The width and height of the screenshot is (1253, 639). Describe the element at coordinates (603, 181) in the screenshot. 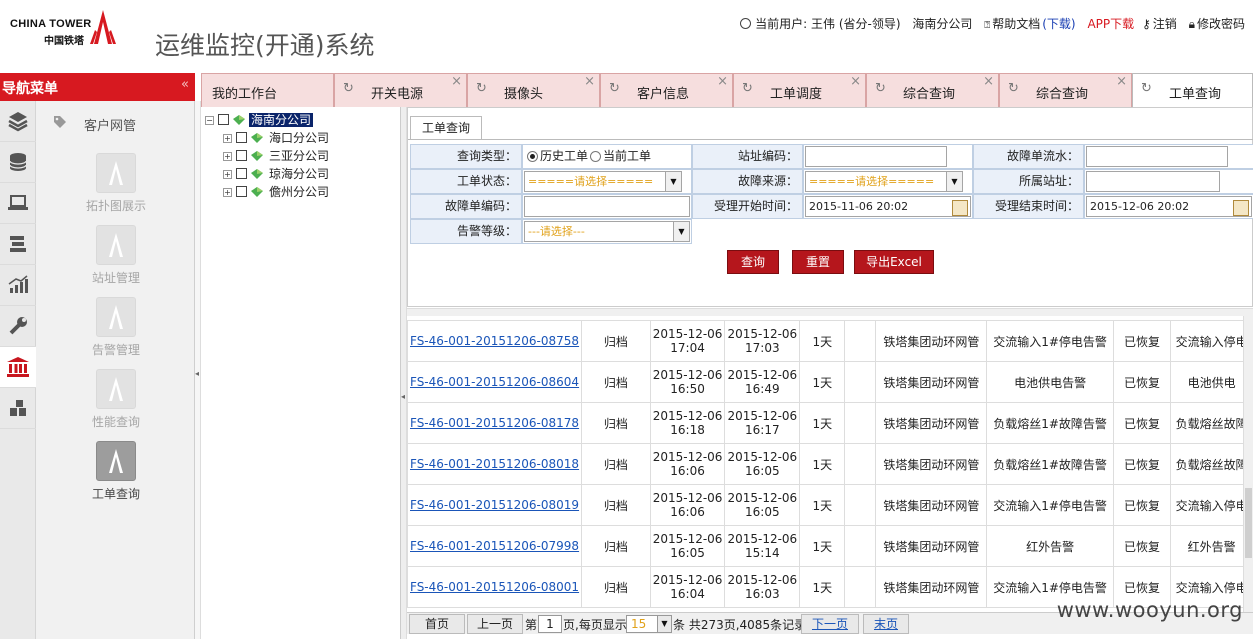

I see `status-select: =====请选择===== ▼` at that location.